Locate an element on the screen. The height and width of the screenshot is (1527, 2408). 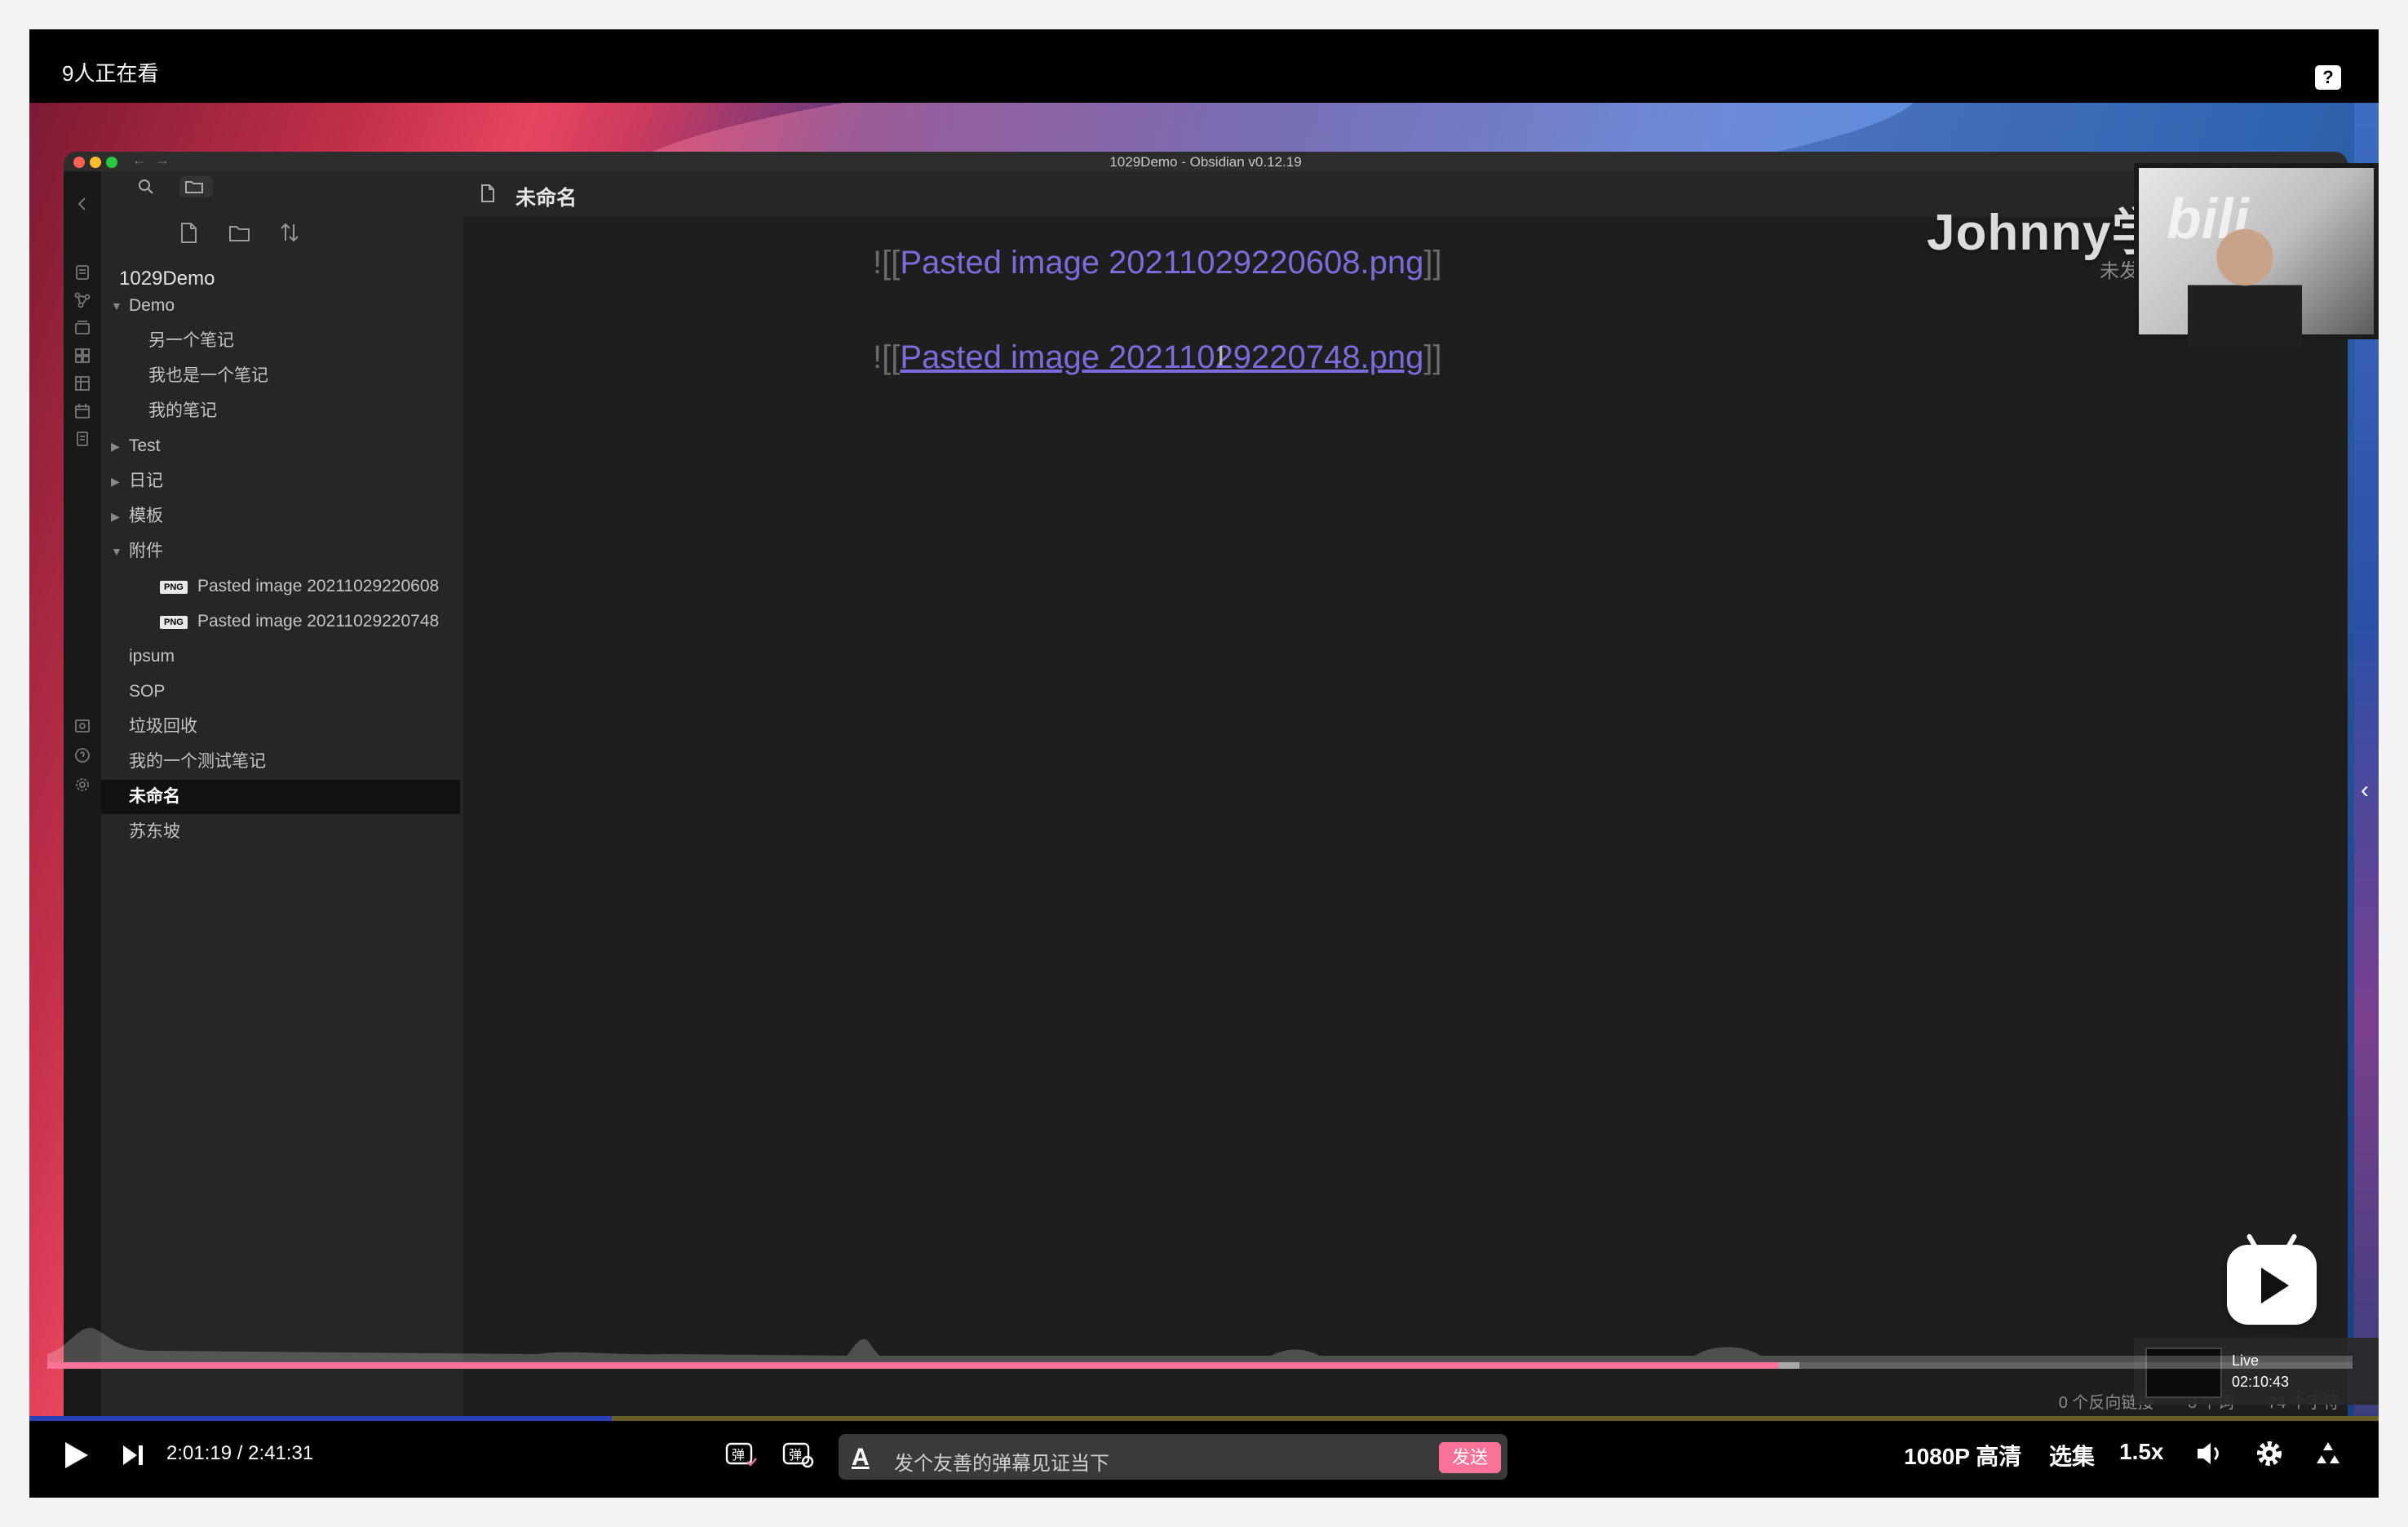
tree-label: 我的笔记 is located at coordinates (182, 410).